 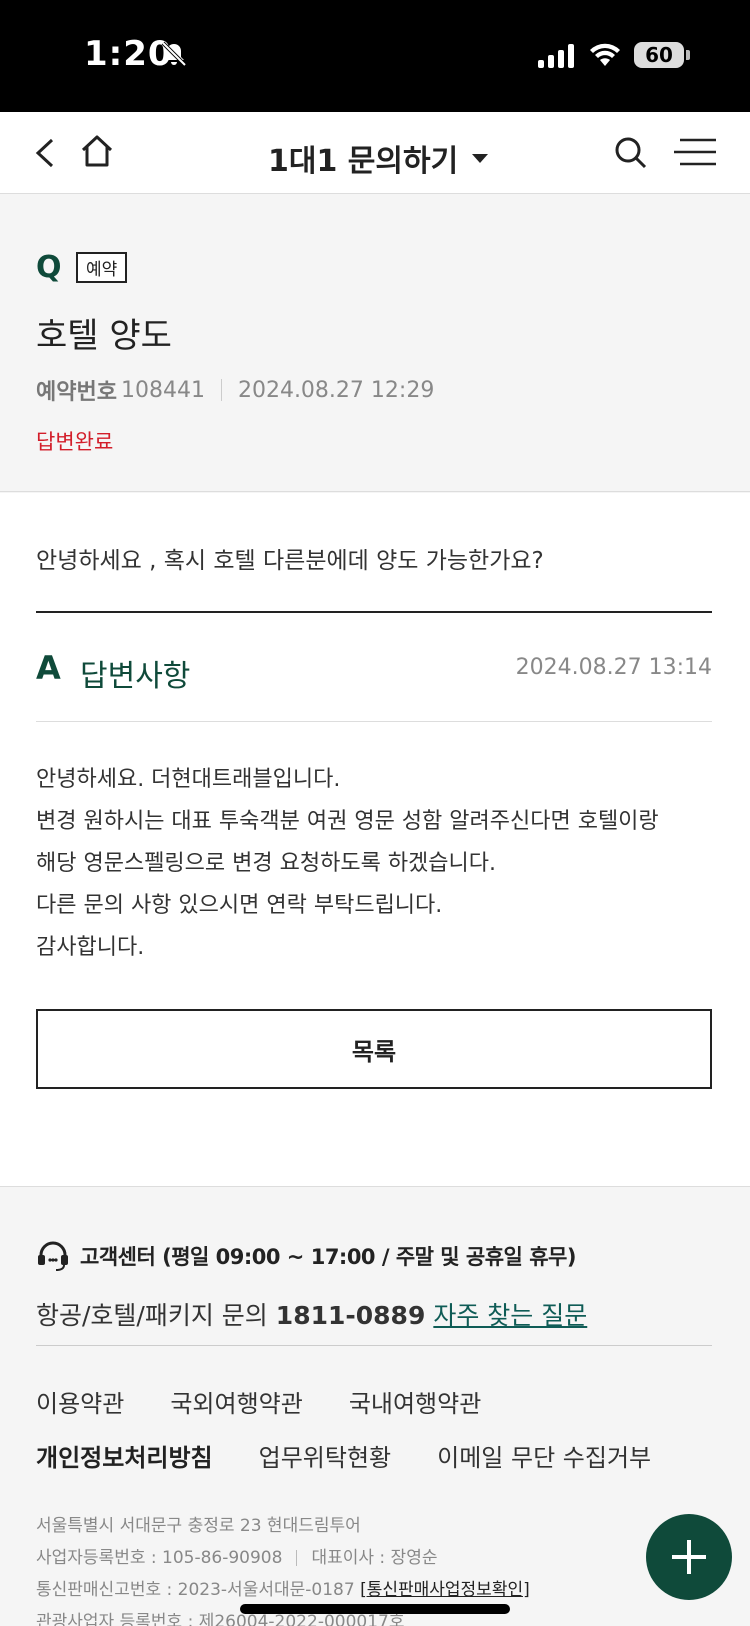 What do you see at coordinates (374, 1049) in the screenshot?
I see `list-button: 목록` at bounding box center [374, 1049].